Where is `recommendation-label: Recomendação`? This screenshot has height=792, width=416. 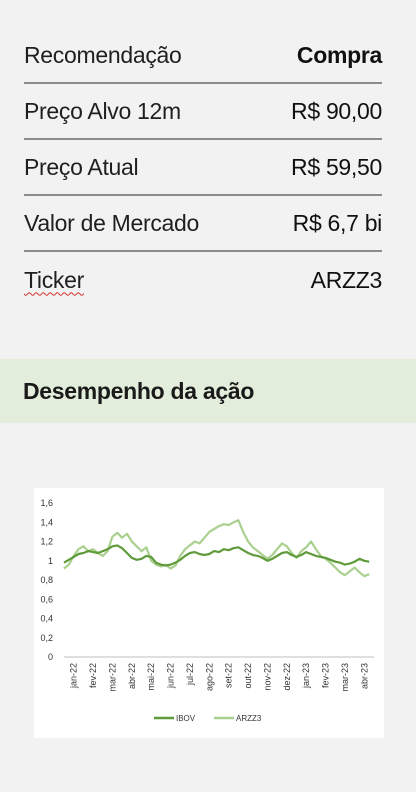 recommendation-label: Recomendação is located at coordinates (103, 54).